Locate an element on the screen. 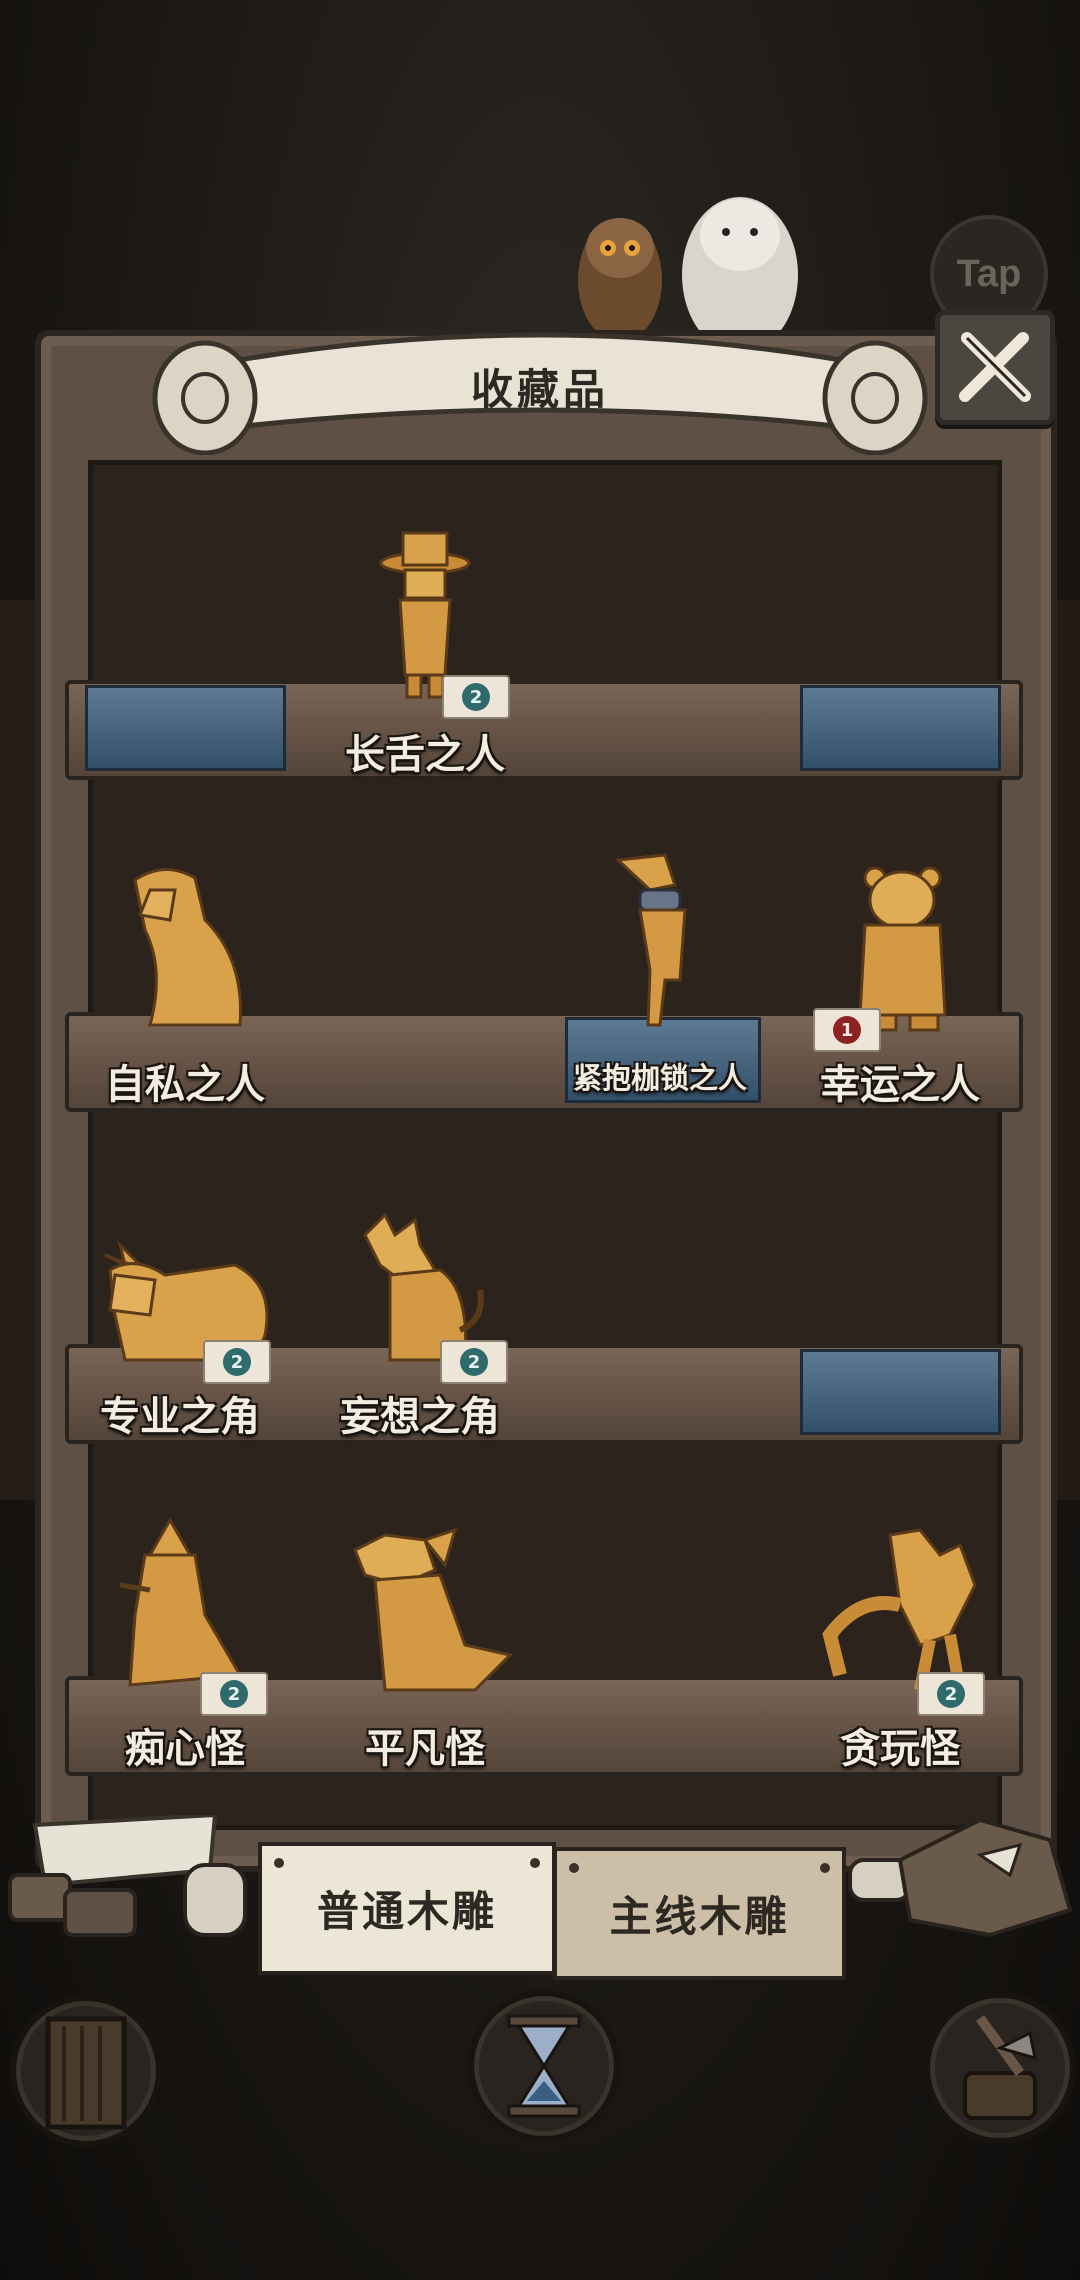 Image resolution: width=1080 pixels, height=2280 pixels. door-button is located at coordinates (86, 2071).